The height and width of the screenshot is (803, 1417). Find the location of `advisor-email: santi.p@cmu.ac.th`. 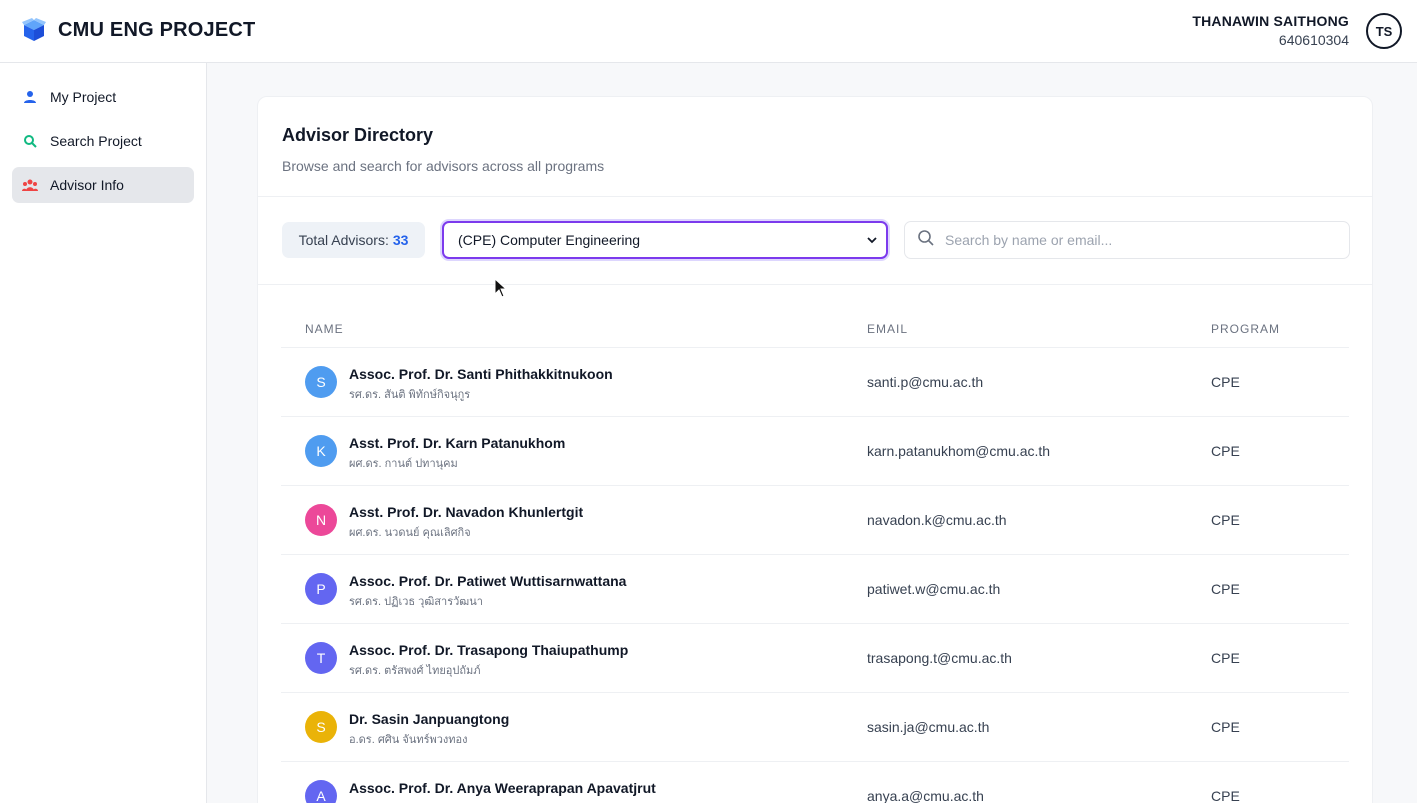

advisor-email: santi.p@cmu.ac.th is located at coordinates (925, 382).